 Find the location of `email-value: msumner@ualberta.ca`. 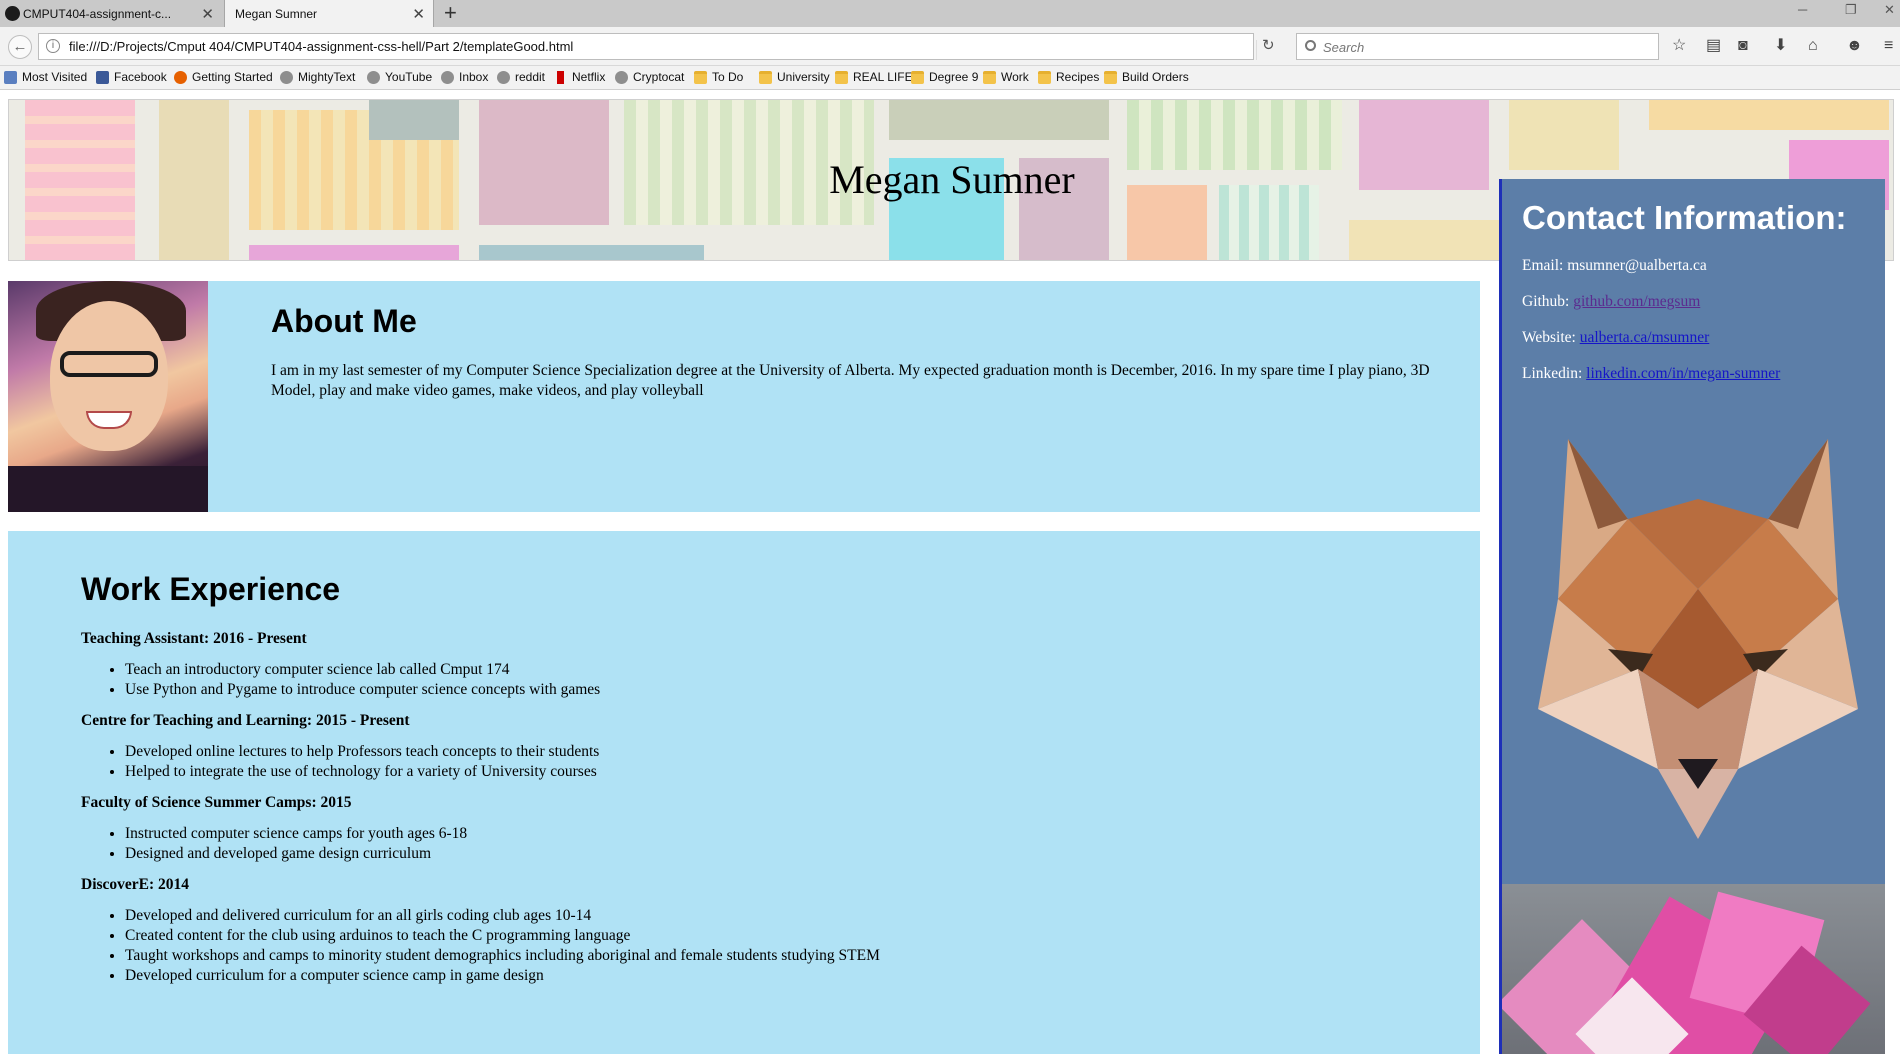

email-value: msumner@ualberta.ca is located at coordinates (1637, 265).